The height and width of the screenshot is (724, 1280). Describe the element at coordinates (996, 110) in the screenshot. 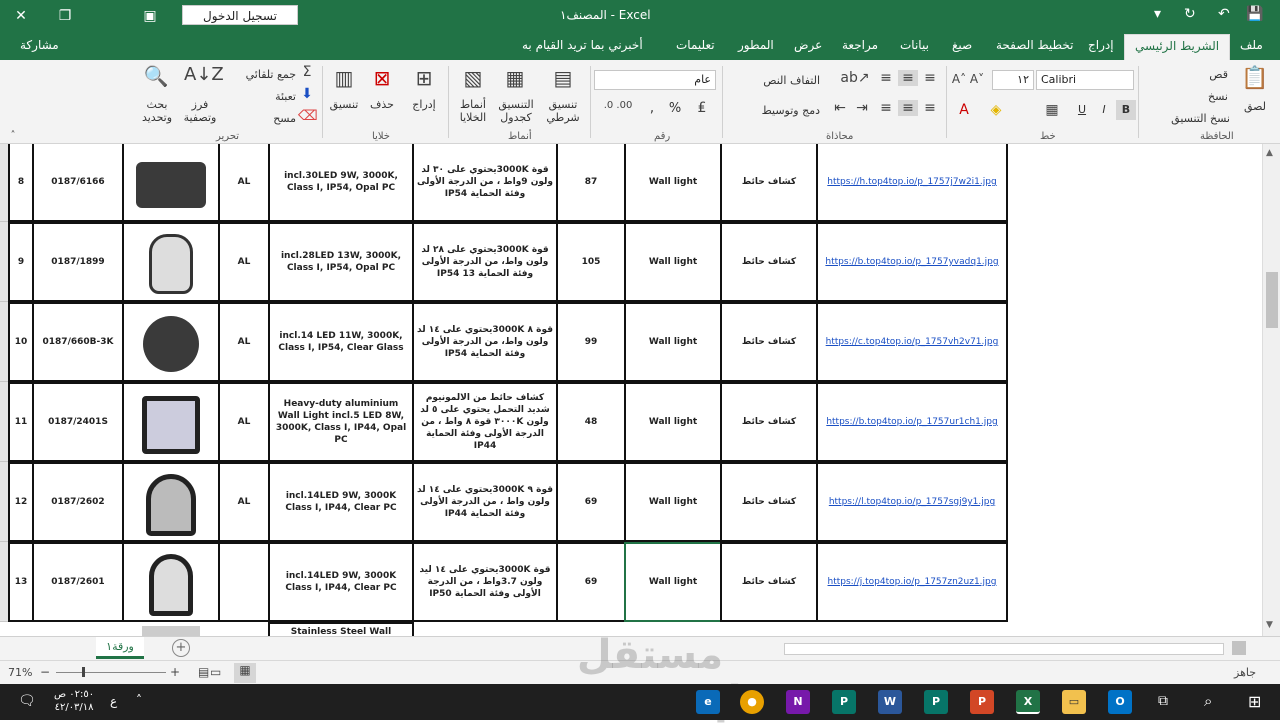

I see `fill-color-icon: ◈` at that location.